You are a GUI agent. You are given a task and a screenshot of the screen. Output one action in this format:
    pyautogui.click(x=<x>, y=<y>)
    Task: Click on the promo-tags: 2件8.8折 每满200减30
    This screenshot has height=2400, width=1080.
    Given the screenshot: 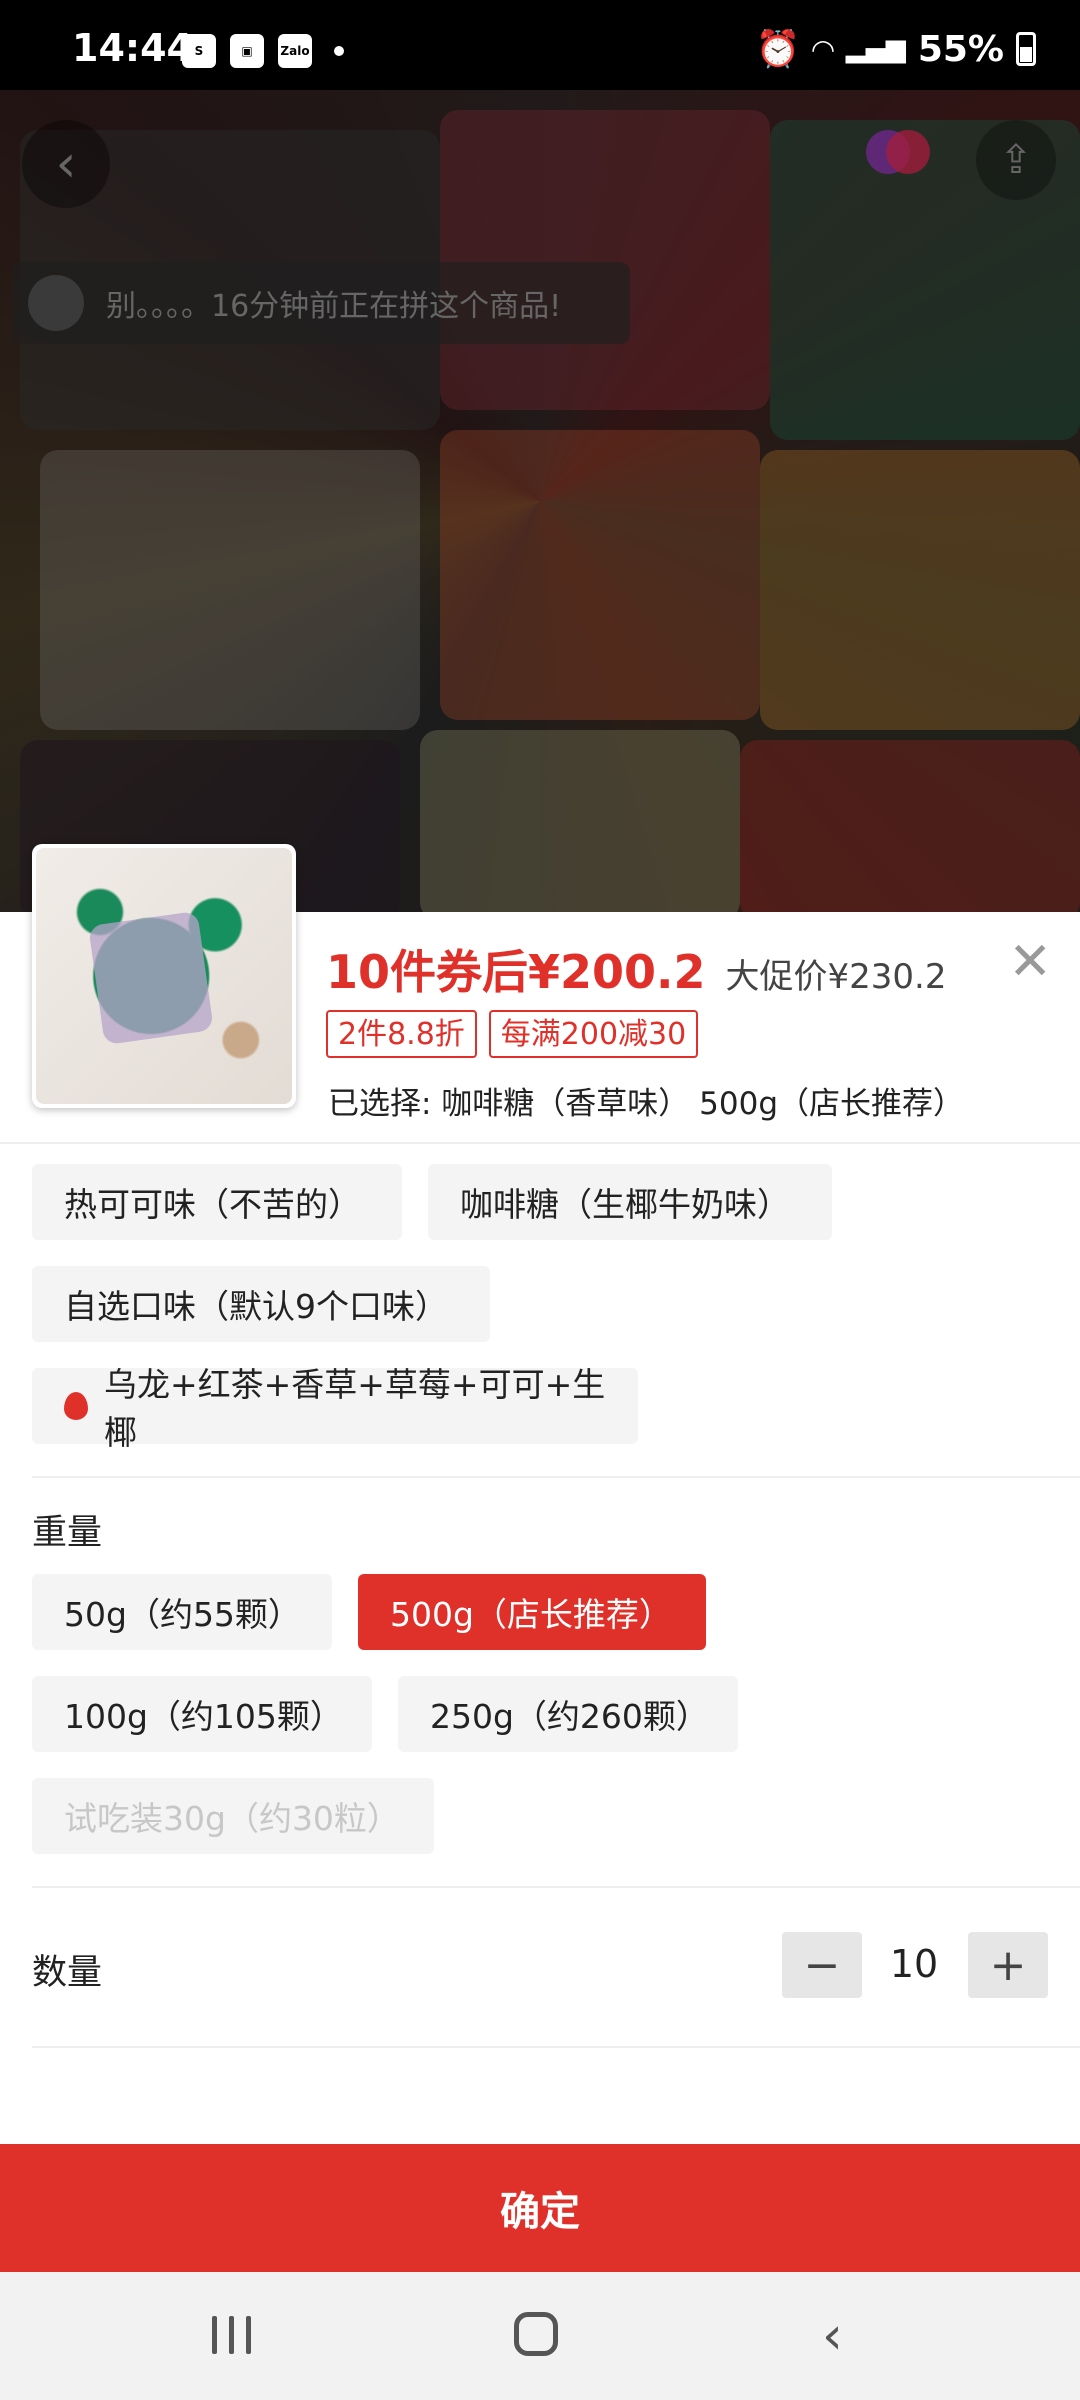 What is the action you would take?
    pyautogui.click(x=512, y=1034)
    